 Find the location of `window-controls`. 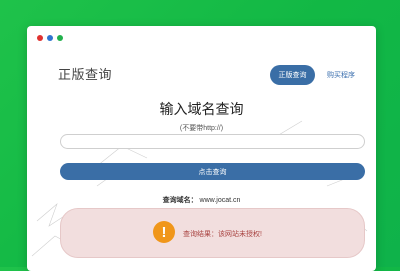

window-controls is located at coordinates (50, 38).